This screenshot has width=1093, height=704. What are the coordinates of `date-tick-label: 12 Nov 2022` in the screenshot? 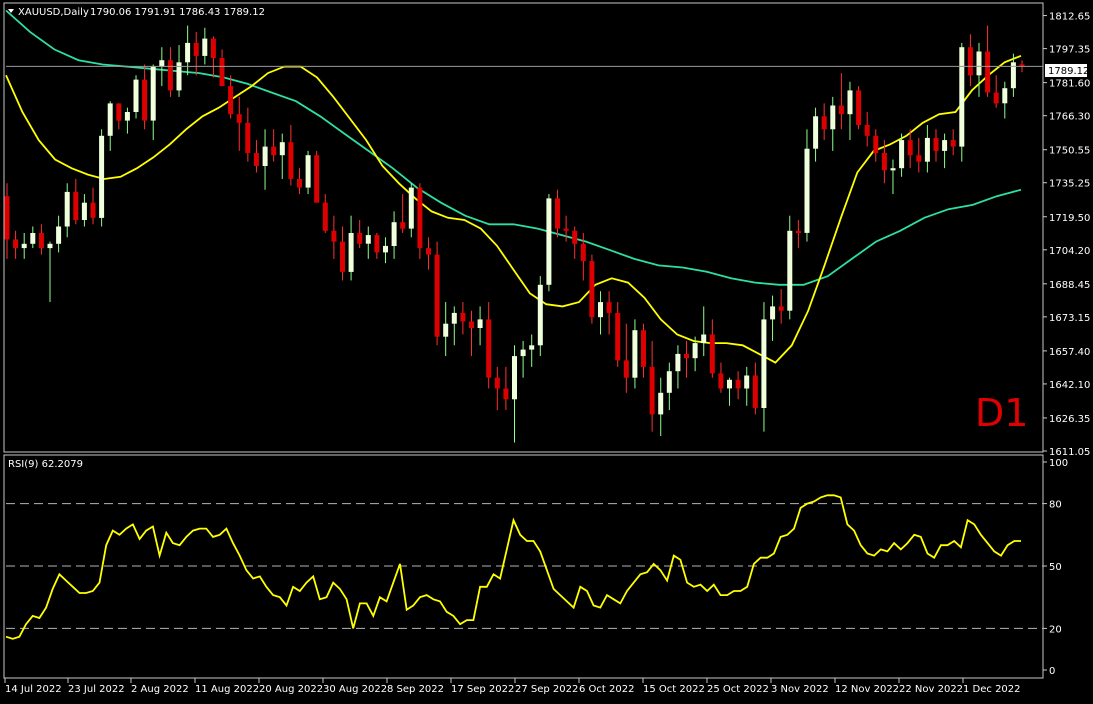 It's located at (867, 689).